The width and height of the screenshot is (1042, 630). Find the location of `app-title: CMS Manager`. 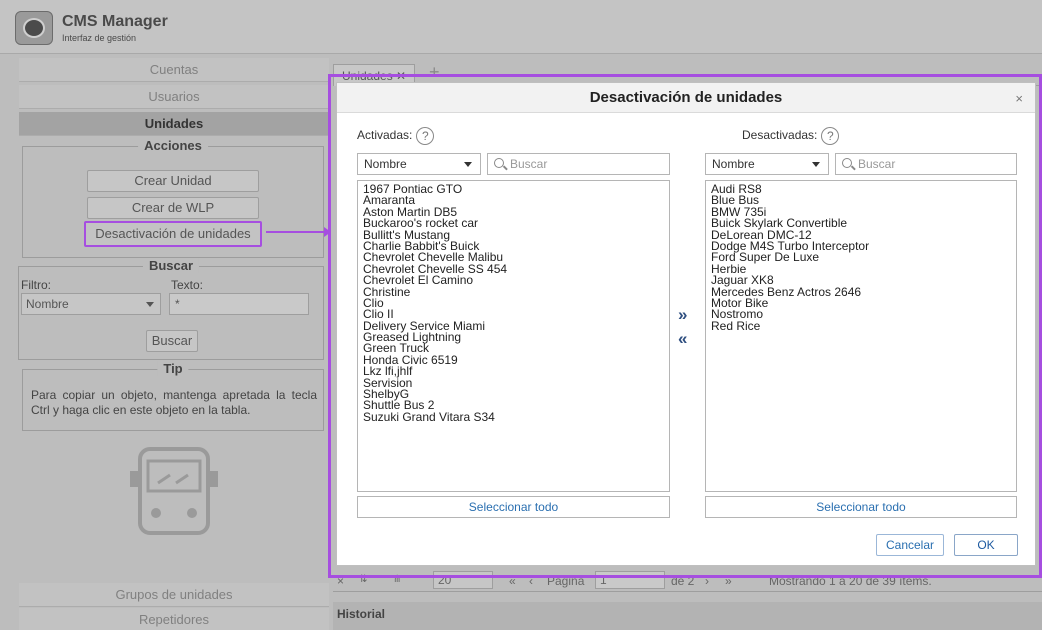

app-title: CMS Manager is located at coordinates (115, 21).